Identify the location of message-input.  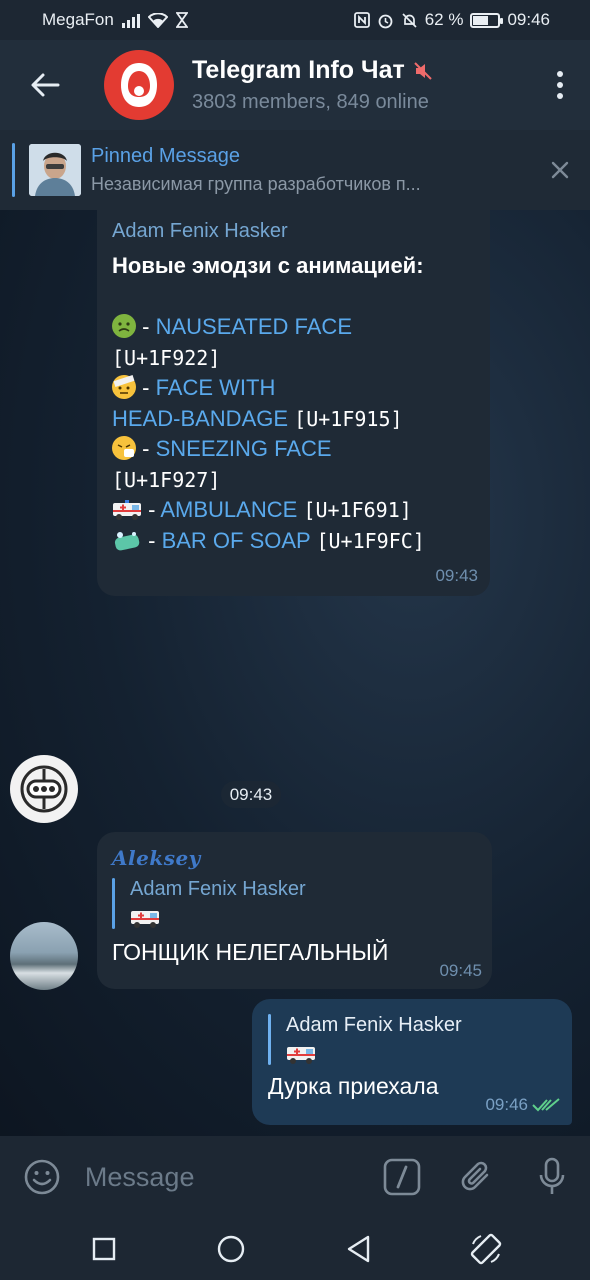
(224, 1177).